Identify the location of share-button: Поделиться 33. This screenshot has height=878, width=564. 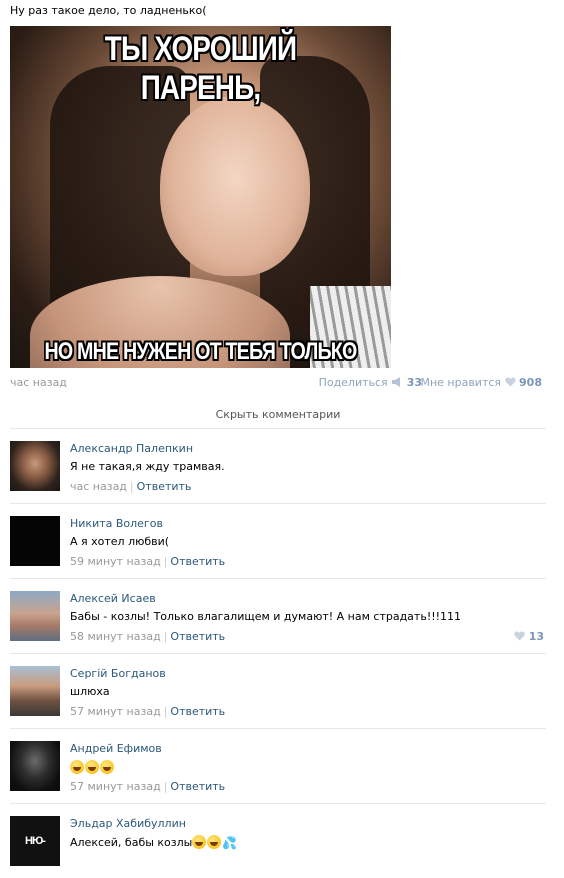
(370, 382).